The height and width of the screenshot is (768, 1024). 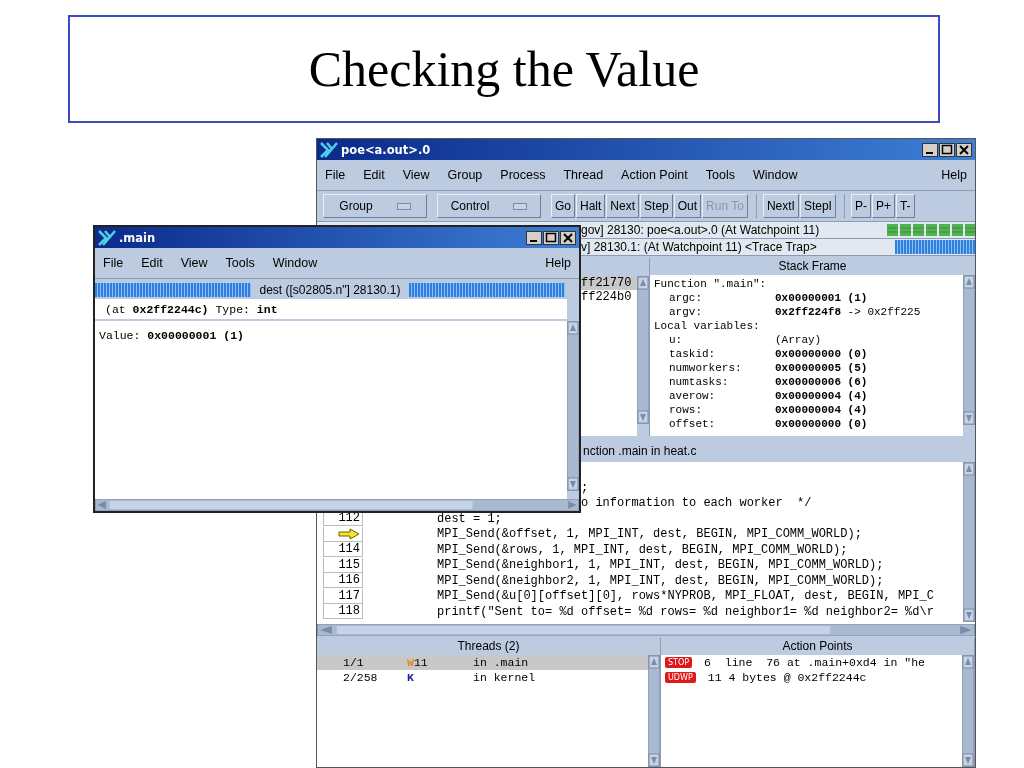 What do you see at coordinates (686, 312) in the screenshot?
I see `variable-name: argv:` at bounding box center [686, 312].